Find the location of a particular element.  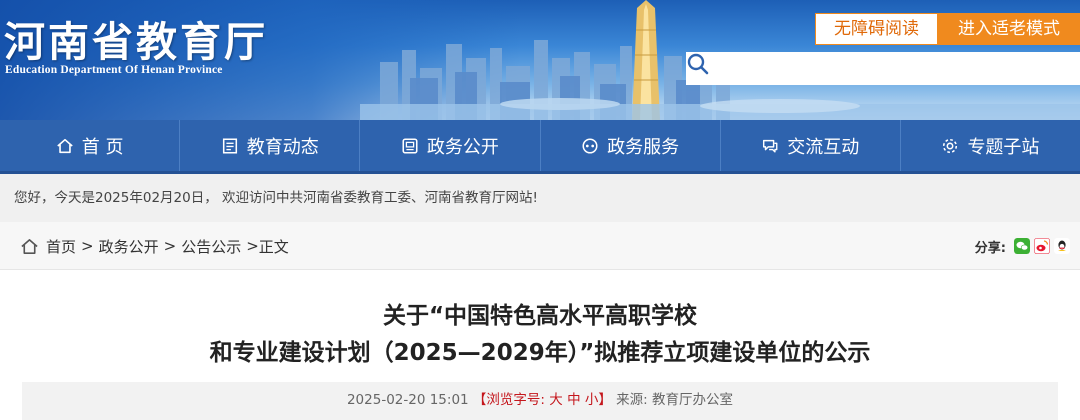

tower-icon is located at coordinates (646, 60).